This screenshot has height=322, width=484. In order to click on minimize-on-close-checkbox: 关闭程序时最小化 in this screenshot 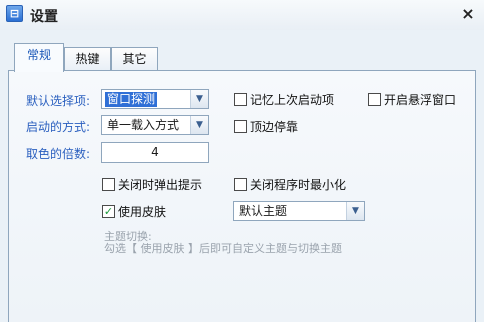, I will do `click(296, 185)`.